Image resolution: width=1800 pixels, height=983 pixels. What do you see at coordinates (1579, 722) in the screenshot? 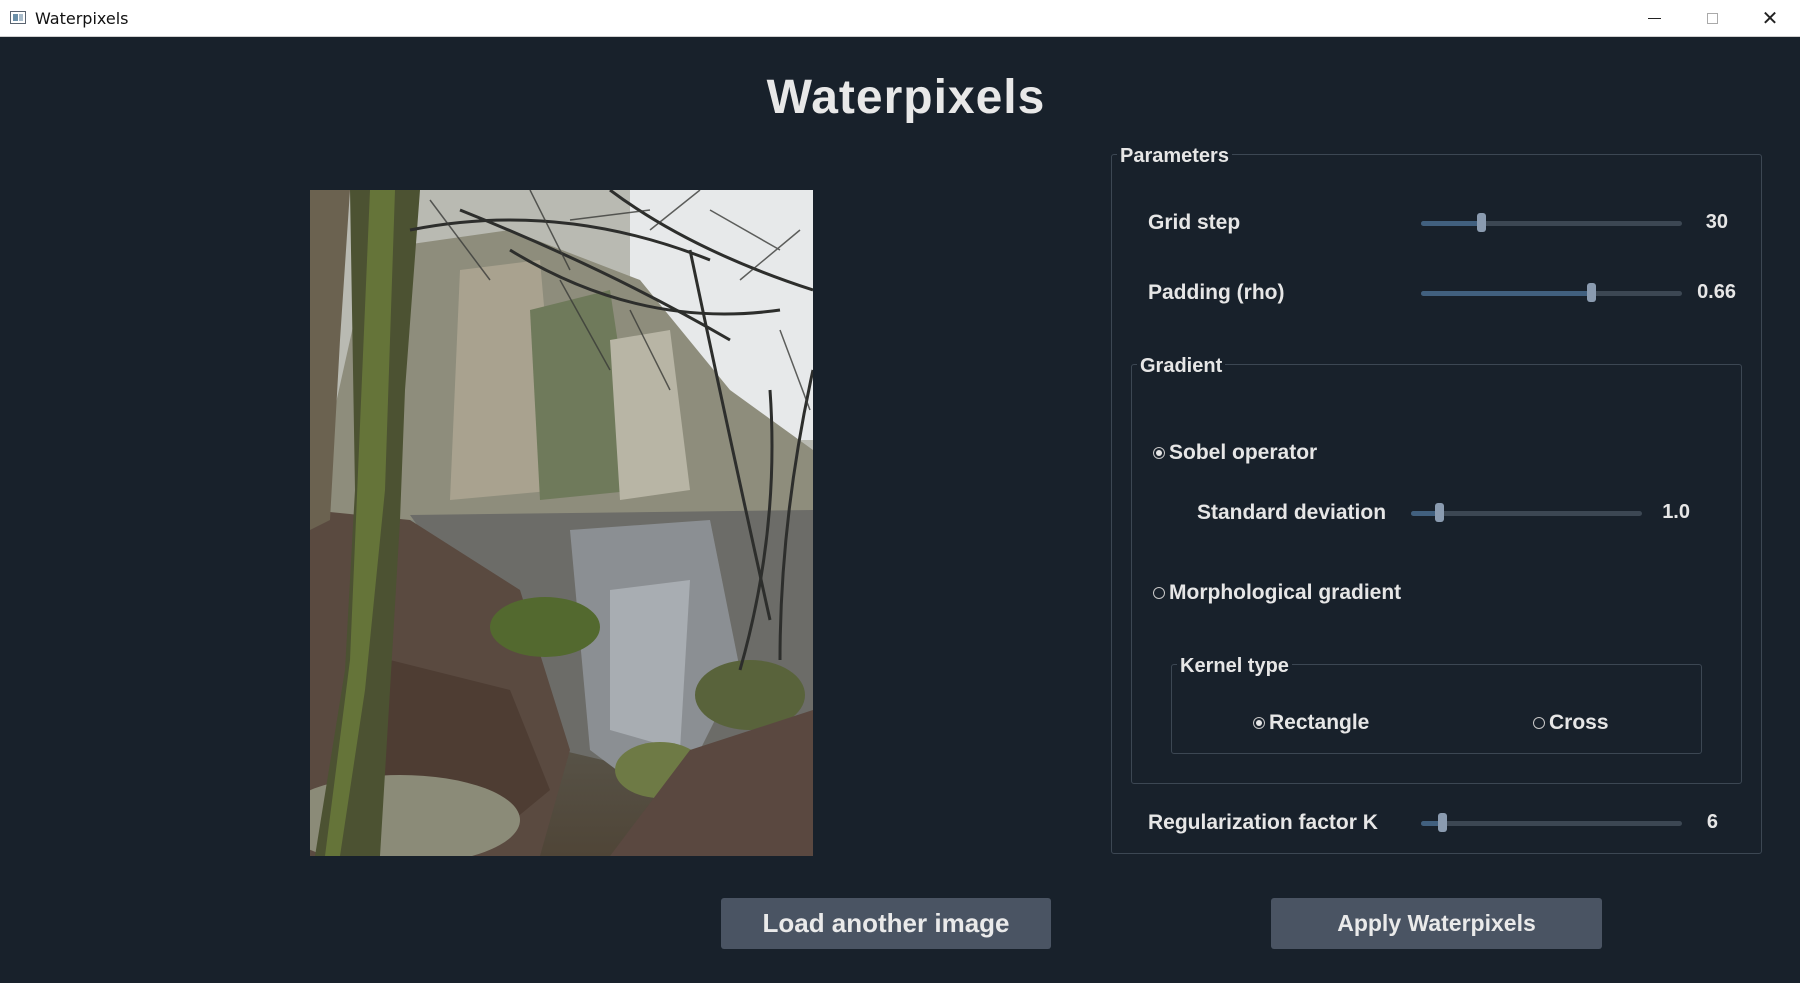
I see `cross-label: Cross` at bounding box center [1579, 722].